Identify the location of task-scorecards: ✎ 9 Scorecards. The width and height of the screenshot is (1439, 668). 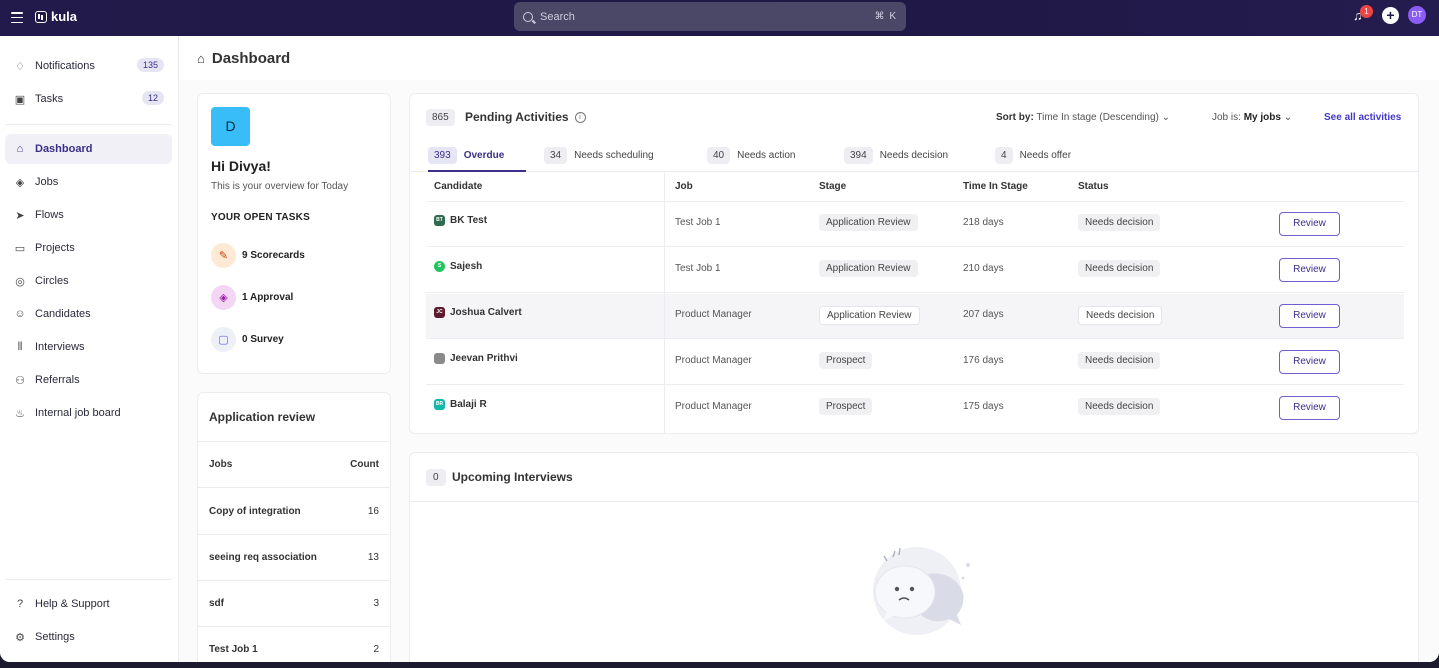
(258, 255).